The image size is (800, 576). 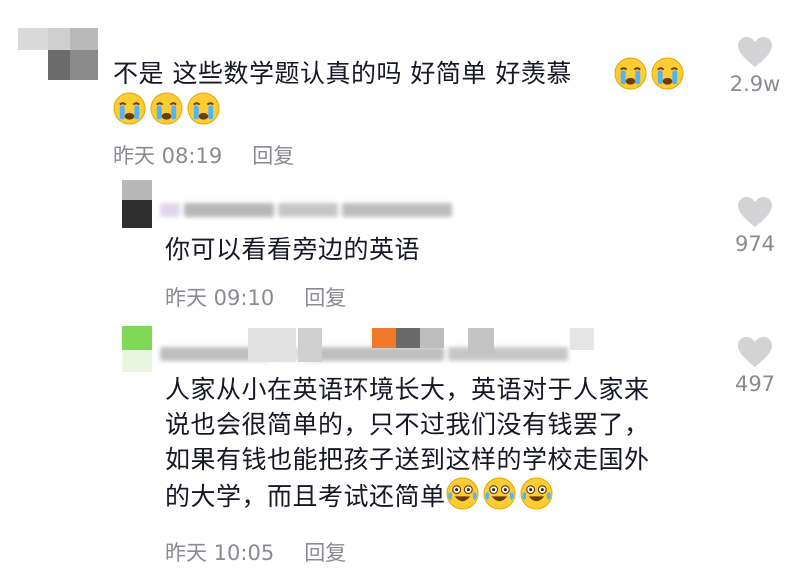 What do you see at coordinates (407, 424) in the screenshot?
I see `comment-text-line: 说也会很简单的，只不过我们没有钱罢了，` at bounding box center [407, 424].